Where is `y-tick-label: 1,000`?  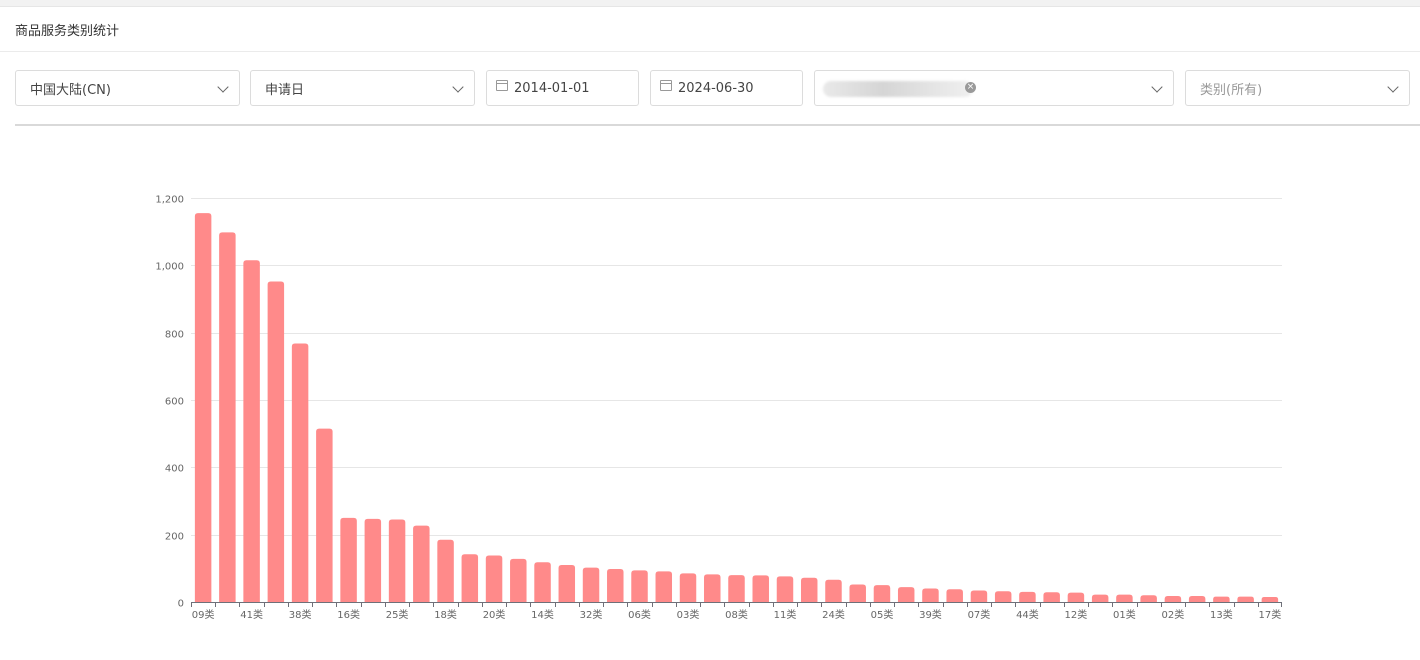
y-tick-label: 1,000 is located at coordinates (169, 267).